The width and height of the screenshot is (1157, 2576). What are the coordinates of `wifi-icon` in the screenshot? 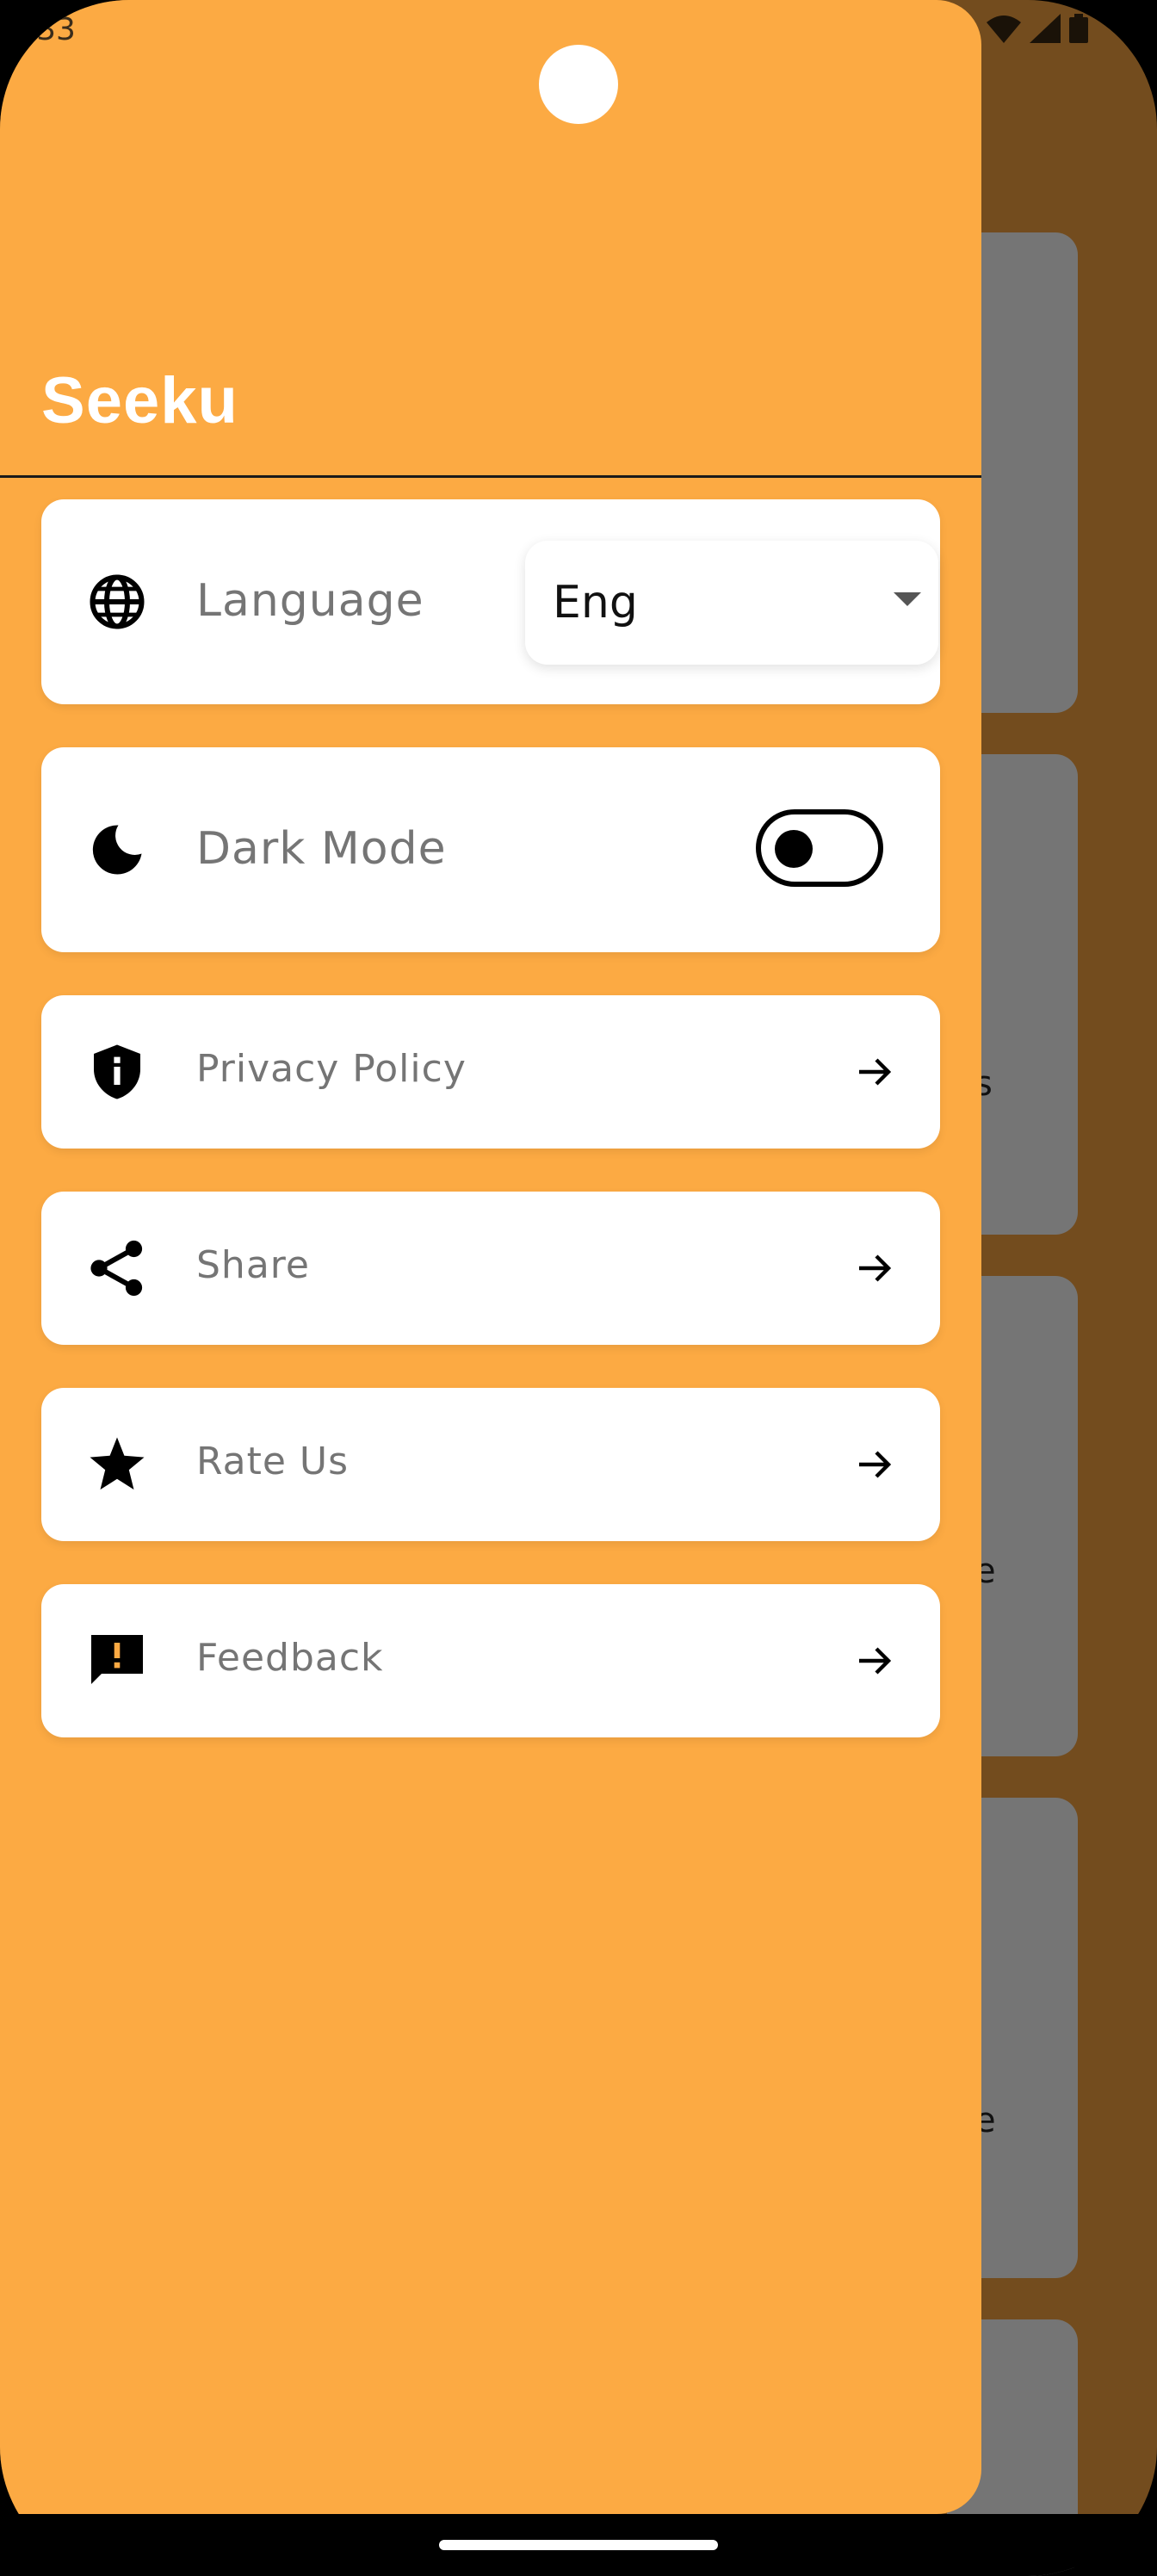 It's located at (1004, 29).